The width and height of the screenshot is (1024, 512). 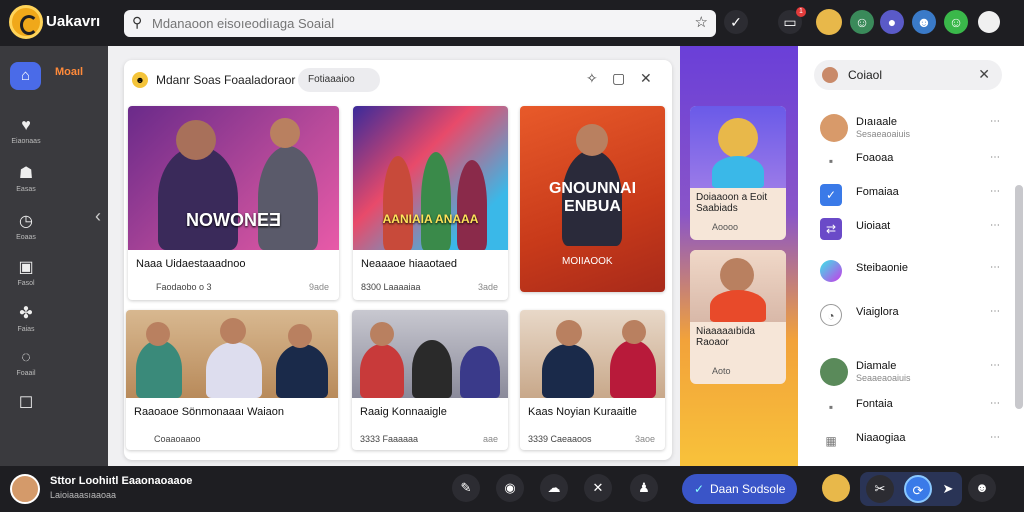 I want to click on panel-title: Mdanr Soas Foaaladoraor, so click(x=226, y=80).